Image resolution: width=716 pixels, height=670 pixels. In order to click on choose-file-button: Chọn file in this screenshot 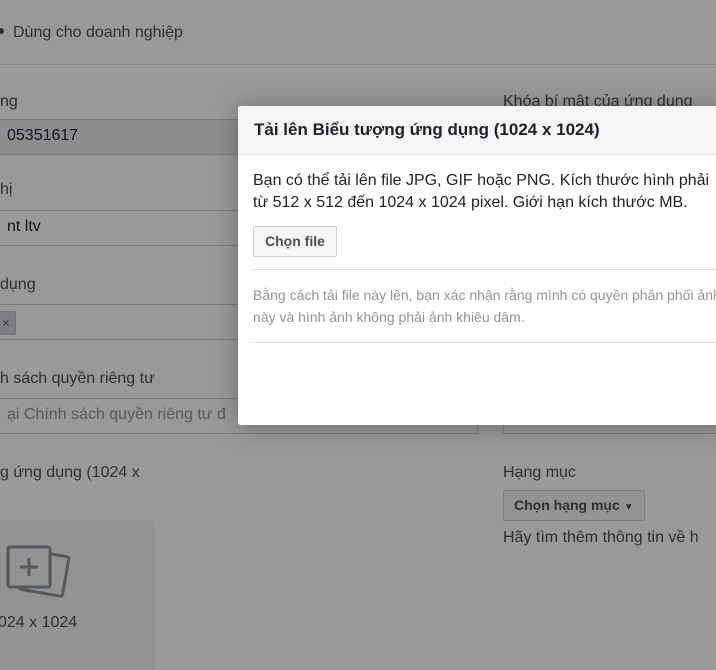, I will do `click(295, 241)`.